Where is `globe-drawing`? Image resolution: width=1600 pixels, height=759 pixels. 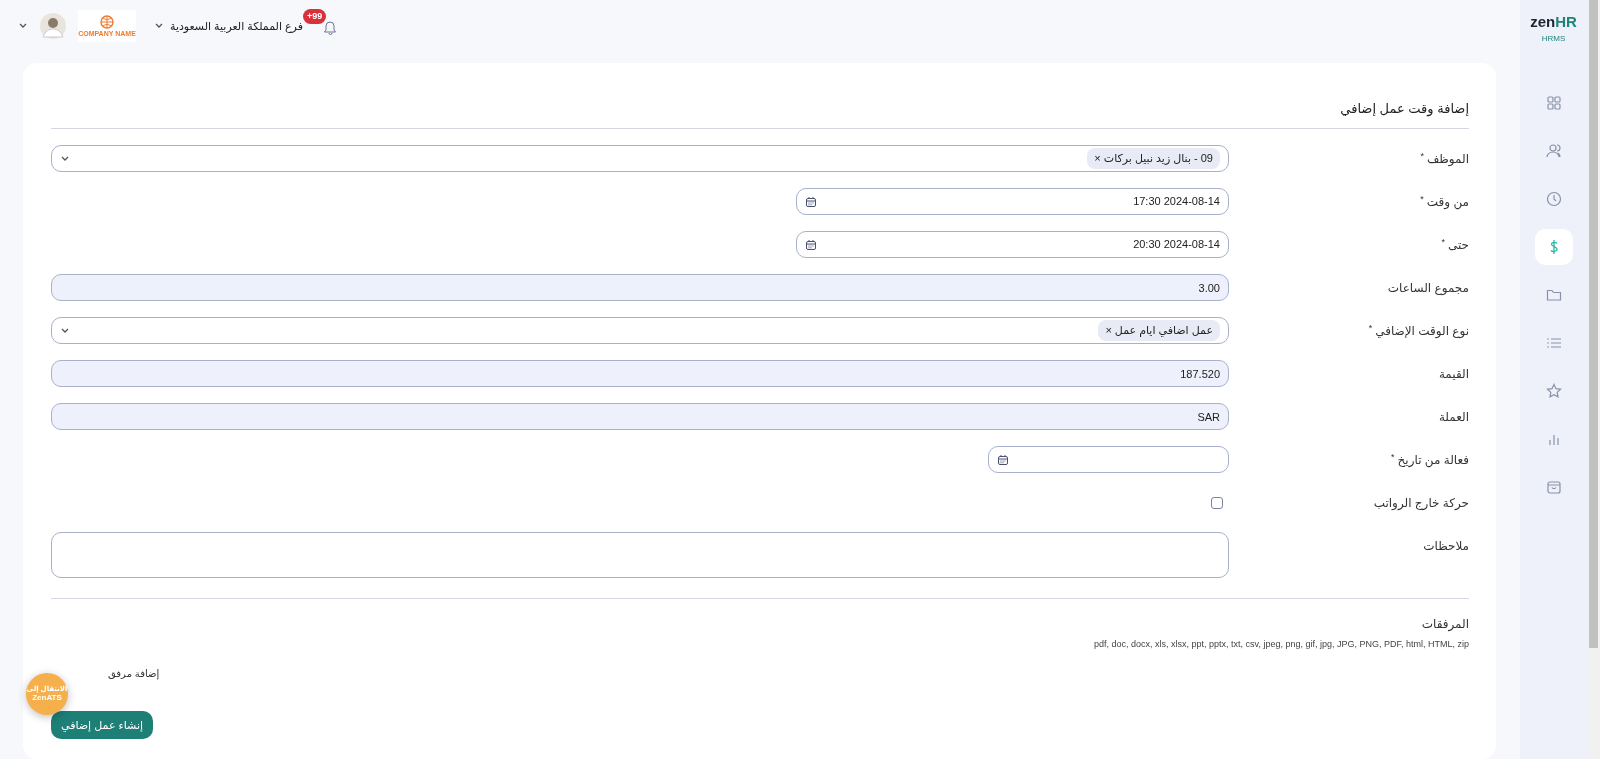 globe-drawing is located at coordinates (107, 22).